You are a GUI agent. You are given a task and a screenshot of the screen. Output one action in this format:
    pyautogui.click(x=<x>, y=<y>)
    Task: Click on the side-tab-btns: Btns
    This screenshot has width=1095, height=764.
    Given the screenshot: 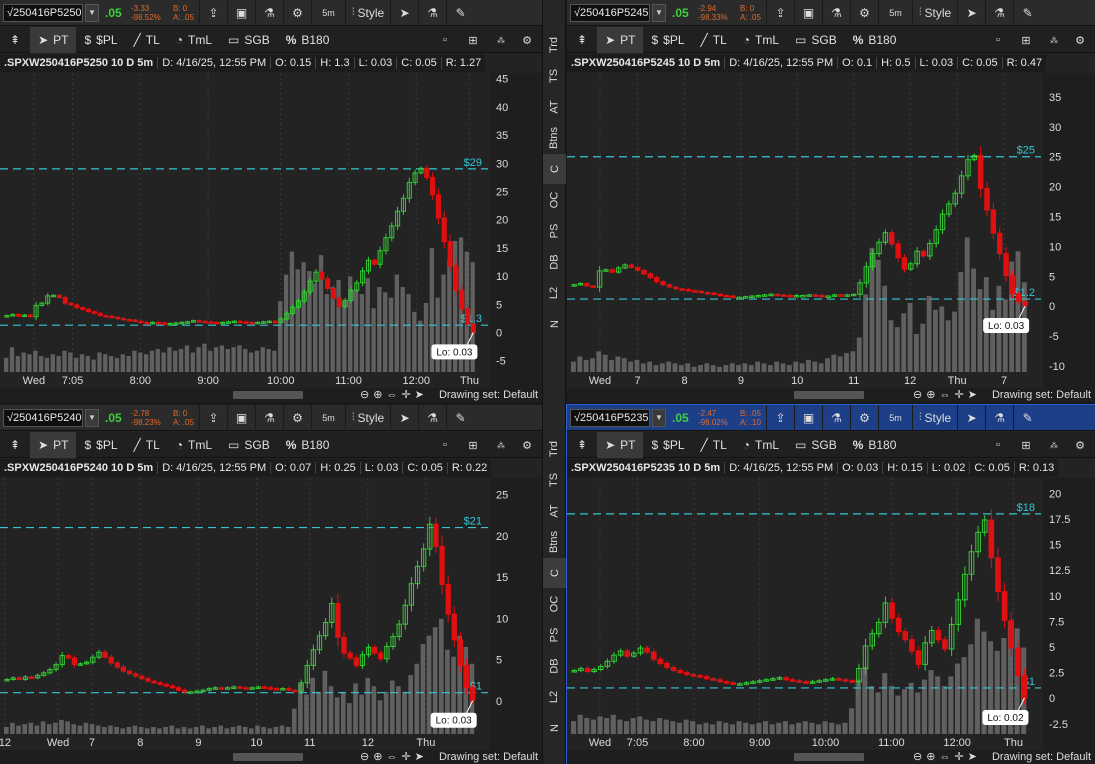 What is the action you would take?
    pyautogui.click(x=554, y=542)
    